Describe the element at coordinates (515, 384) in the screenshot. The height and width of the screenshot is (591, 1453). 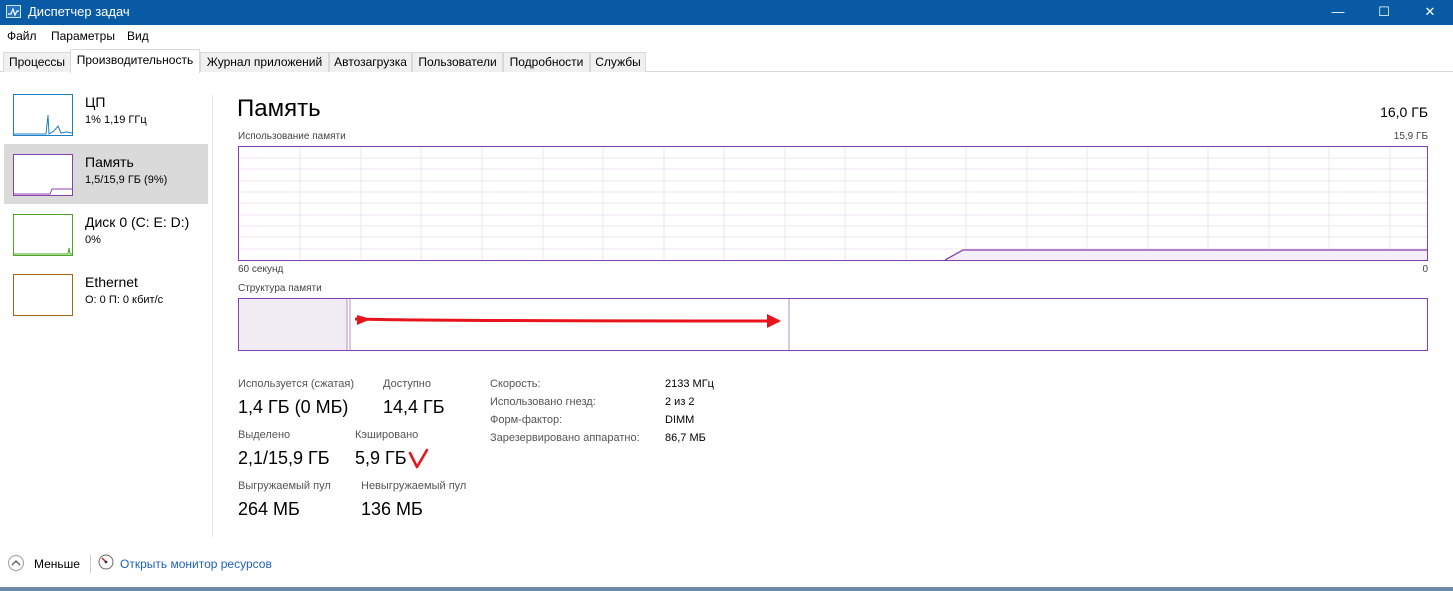
I see `speed-label: Скорость:` at that location.